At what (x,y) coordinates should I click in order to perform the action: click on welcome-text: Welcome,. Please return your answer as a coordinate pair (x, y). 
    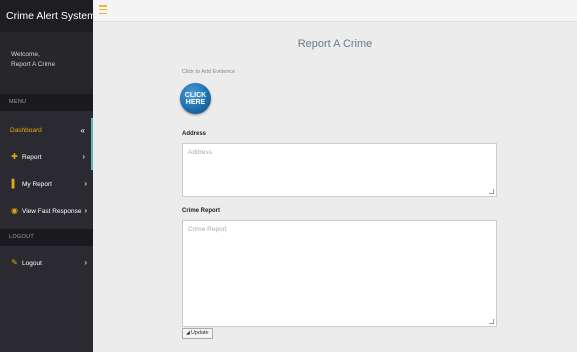
    Looking at the image, I should click on (25, 54).